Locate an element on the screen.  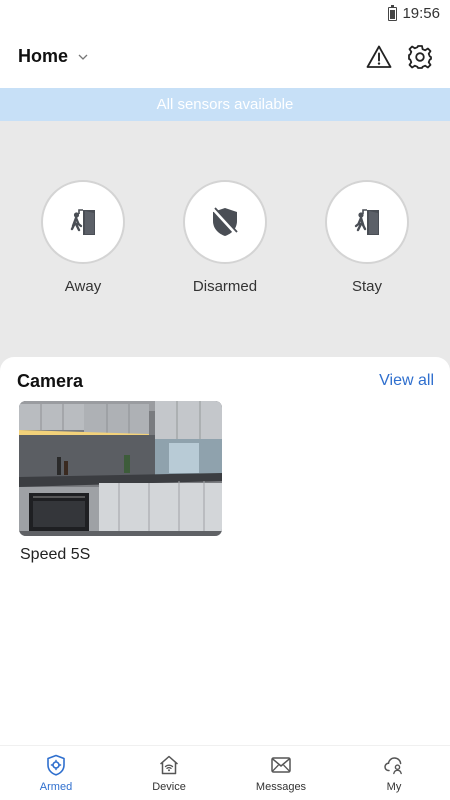
person-enter-door-icon is located at coordinates (366, 222).